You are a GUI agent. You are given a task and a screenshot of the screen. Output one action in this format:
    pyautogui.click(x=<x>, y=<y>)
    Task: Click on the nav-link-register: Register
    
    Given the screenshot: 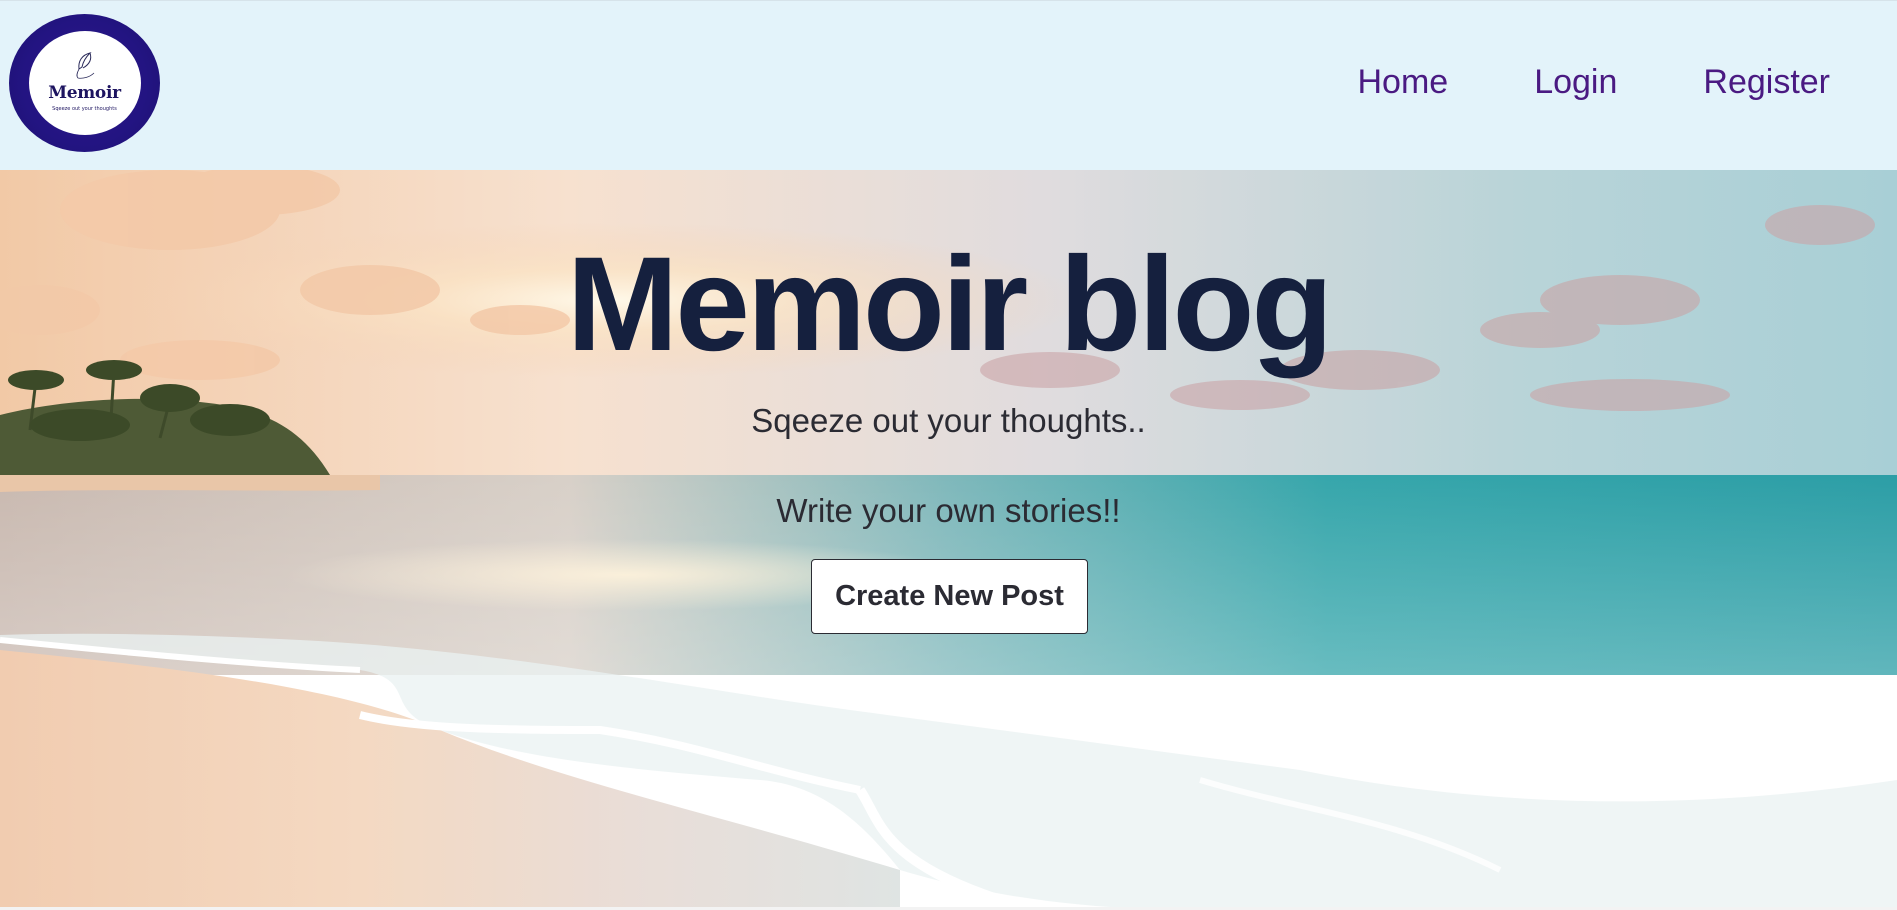 What is the action you would take?
    pyautogui.click(x=1766, y=82)
    